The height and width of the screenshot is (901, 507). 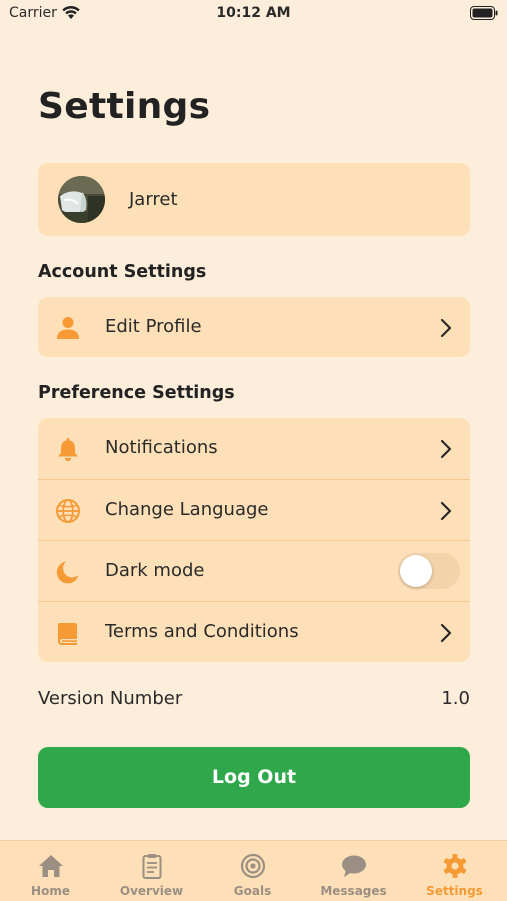 What do you see at coordinates (455, 866) in the screenshot?
I see `gear-icon` at bounding box center [455, 866].